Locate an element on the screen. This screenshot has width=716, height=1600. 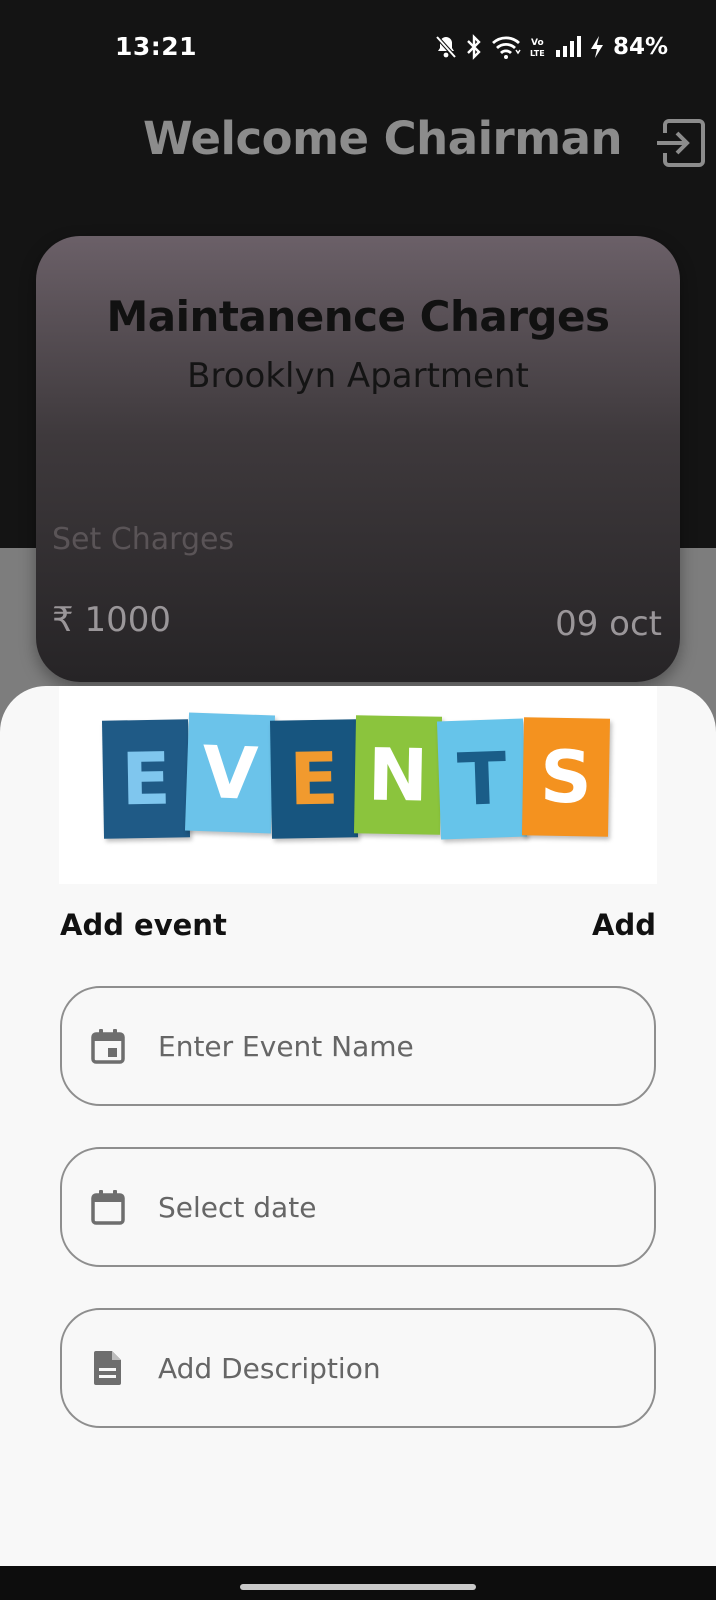
event-name-input is located at coordinates (406, 1046).